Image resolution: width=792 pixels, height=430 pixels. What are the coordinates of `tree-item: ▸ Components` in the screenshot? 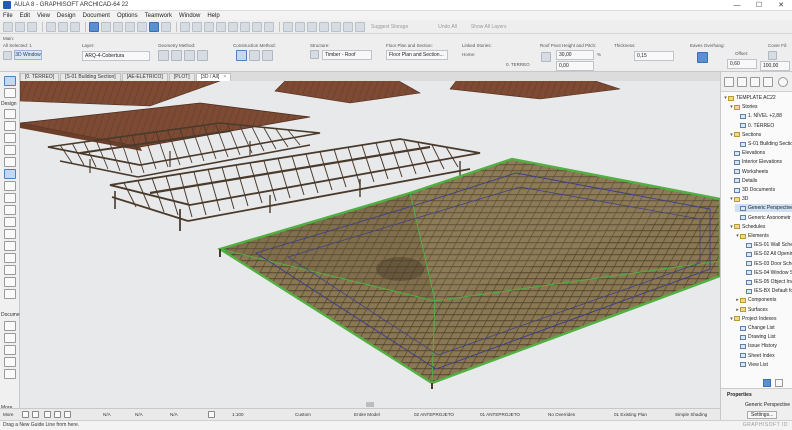 It's located at (763, 300).